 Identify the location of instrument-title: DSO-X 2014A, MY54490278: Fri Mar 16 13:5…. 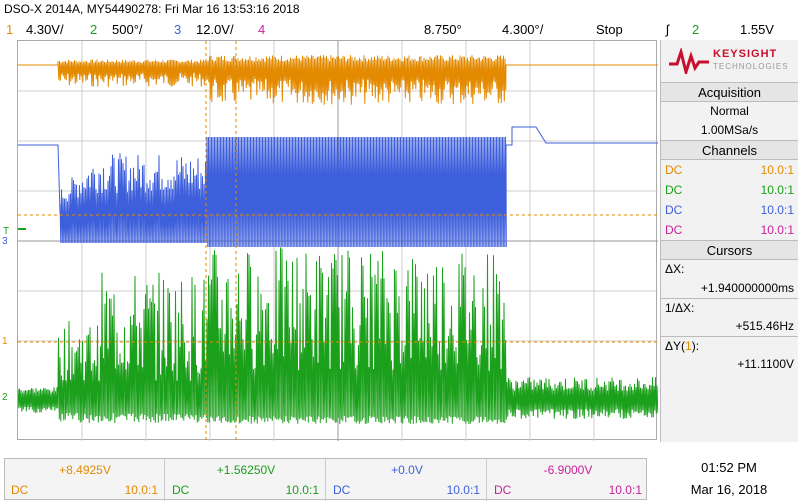
(152, 9).